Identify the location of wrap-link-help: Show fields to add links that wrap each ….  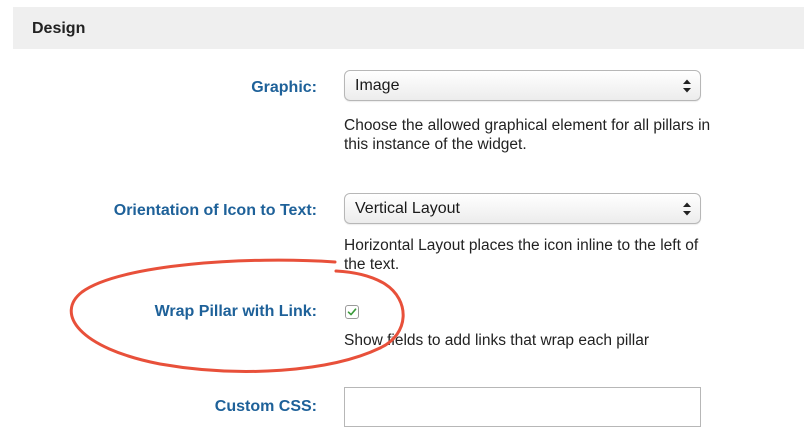
(496, 340).